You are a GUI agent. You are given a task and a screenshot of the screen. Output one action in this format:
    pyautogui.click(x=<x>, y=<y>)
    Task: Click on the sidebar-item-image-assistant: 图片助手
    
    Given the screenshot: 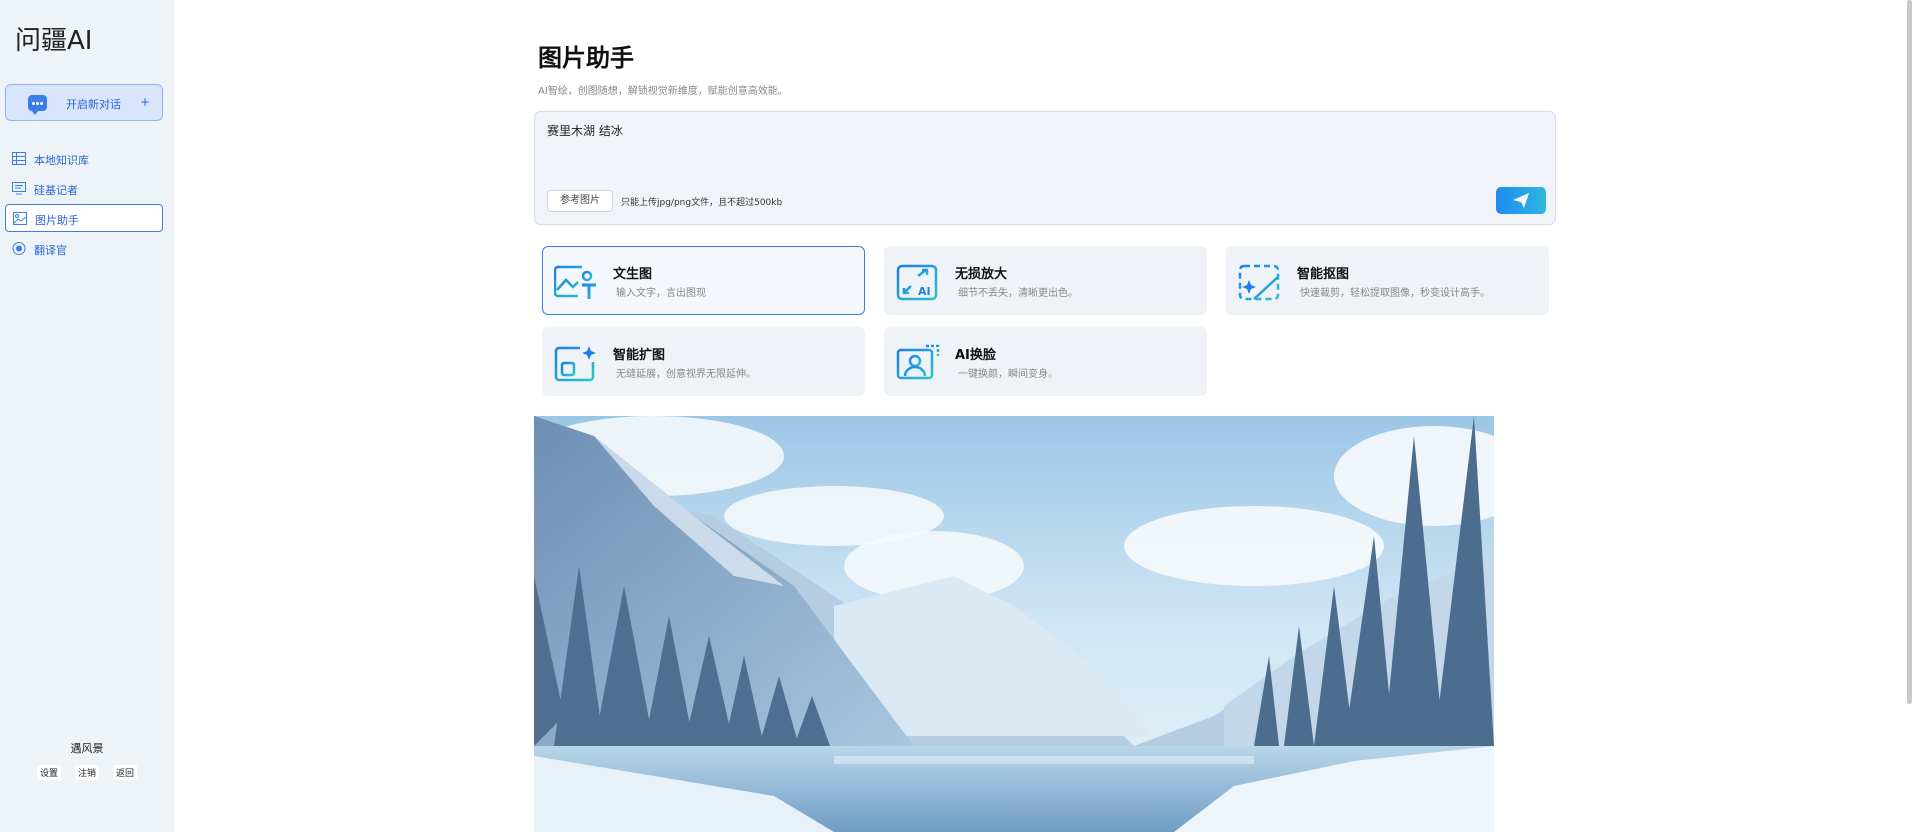 What is the action you would take?
    pyautogui.click(x=84, y=218)
    